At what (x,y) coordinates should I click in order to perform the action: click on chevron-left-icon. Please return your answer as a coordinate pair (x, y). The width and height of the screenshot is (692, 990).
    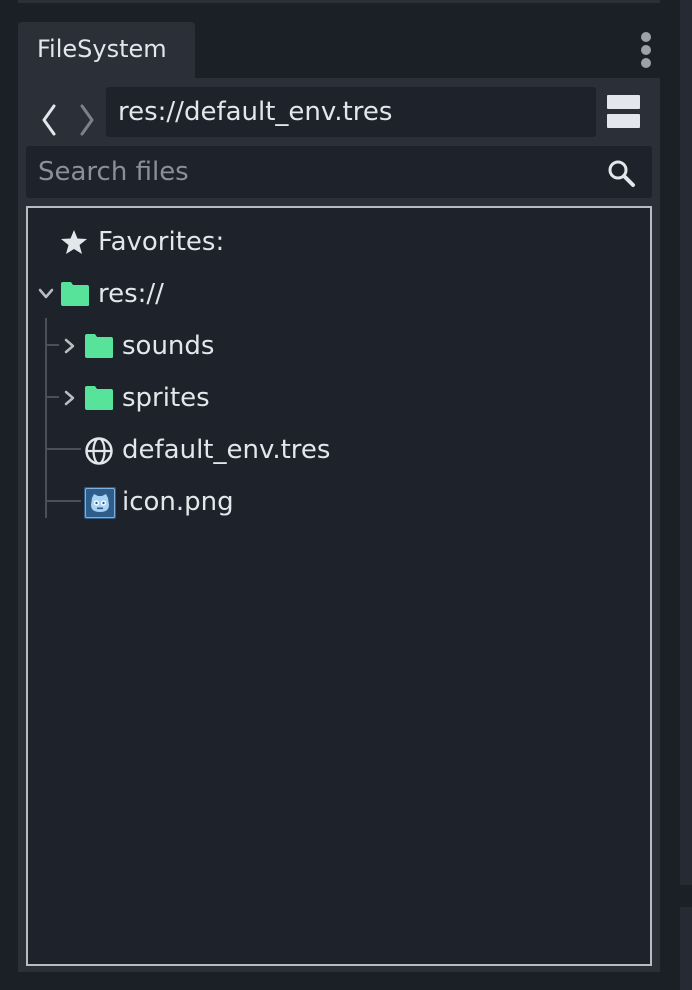
    Looking at the image, I should click on (49, 120).